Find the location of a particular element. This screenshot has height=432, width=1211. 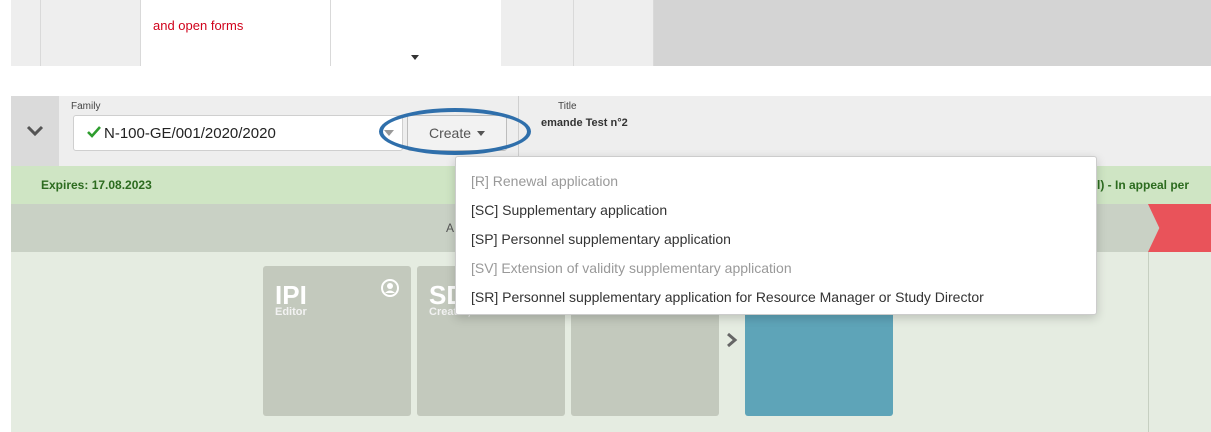

menu-item-personnel-supplementary: [SP] Personnel supplementary application is located at coordinates (776, 239).